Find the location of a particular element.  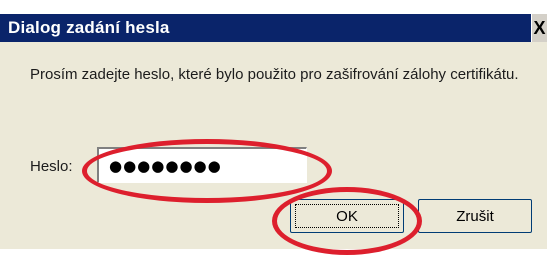

password-label: Heslo: is located at coordinates (51, 166).